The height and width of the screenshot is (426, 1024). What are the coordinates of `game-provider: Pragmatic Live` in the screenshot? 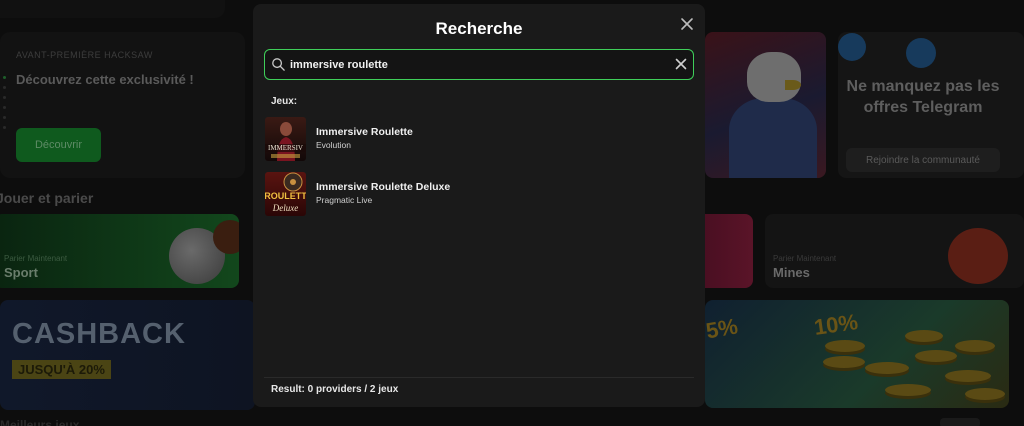 It's located at (344, 200).